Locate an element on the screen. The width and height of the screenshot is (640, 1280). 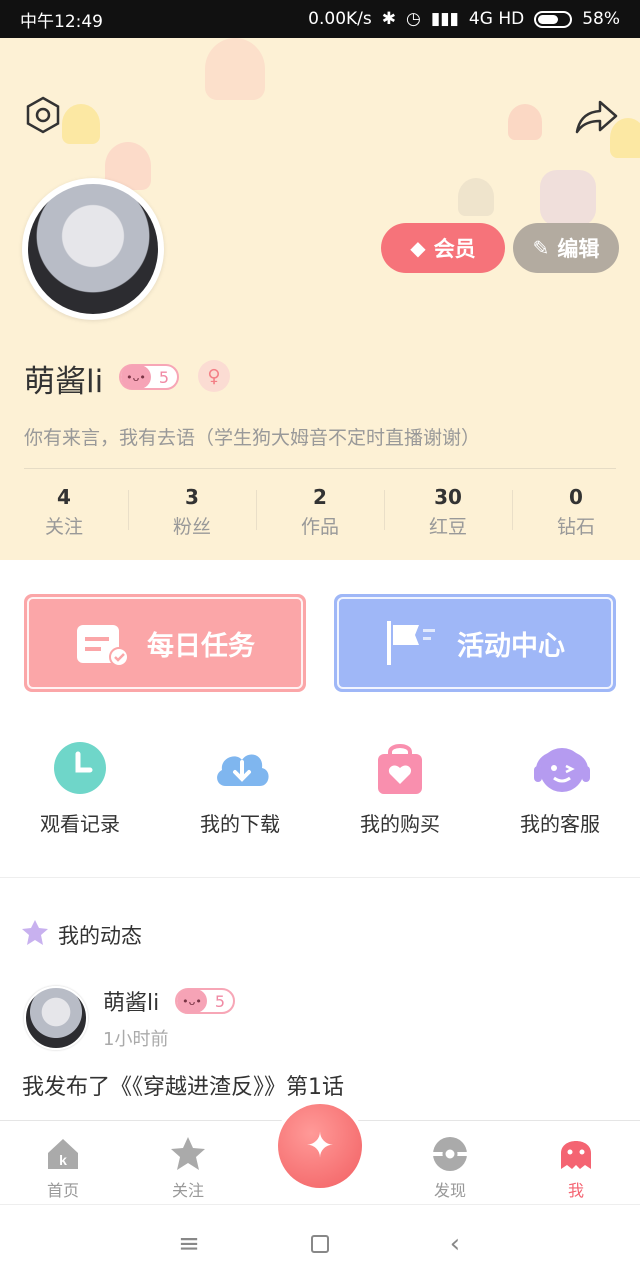
menu-icon: ≡ is located at coordinates (189, 1244).